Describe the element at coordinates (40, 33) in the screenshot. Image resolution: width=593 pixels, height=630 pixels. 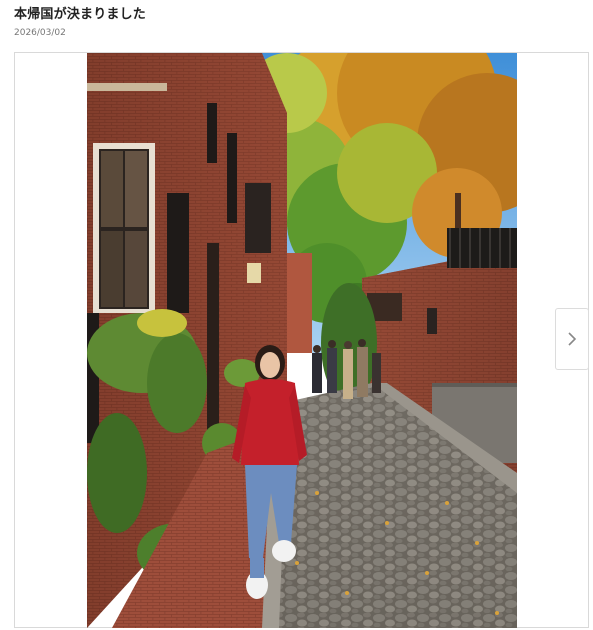
I see `post-date: 2026/03/02` at that location.